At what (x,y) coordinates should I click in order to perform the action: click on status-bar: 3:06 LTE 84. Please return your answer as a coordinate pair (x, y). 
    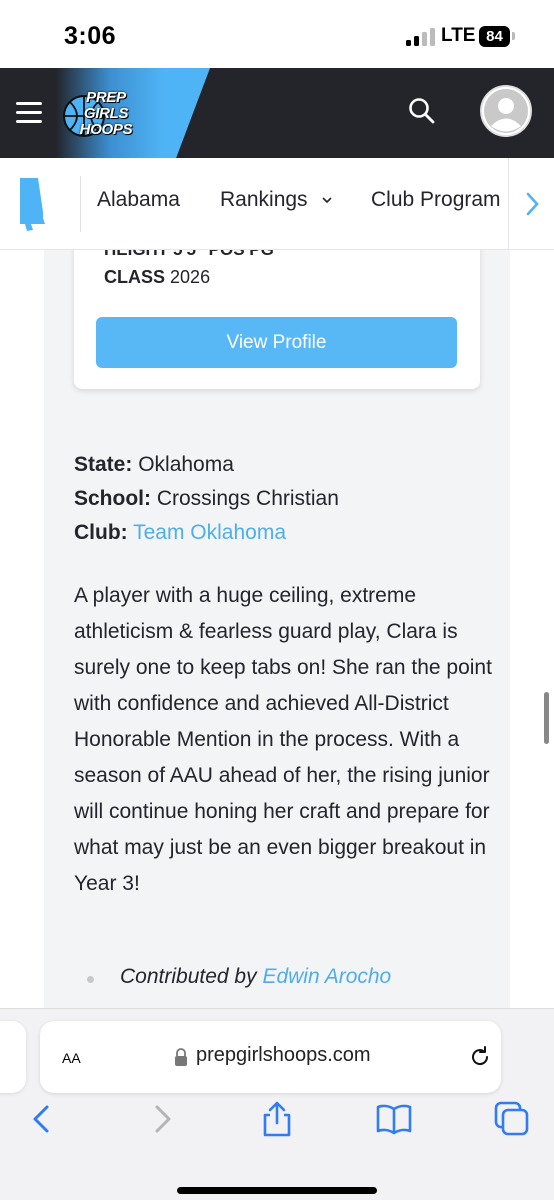
    Looking at the image, I should click on (277, 34).